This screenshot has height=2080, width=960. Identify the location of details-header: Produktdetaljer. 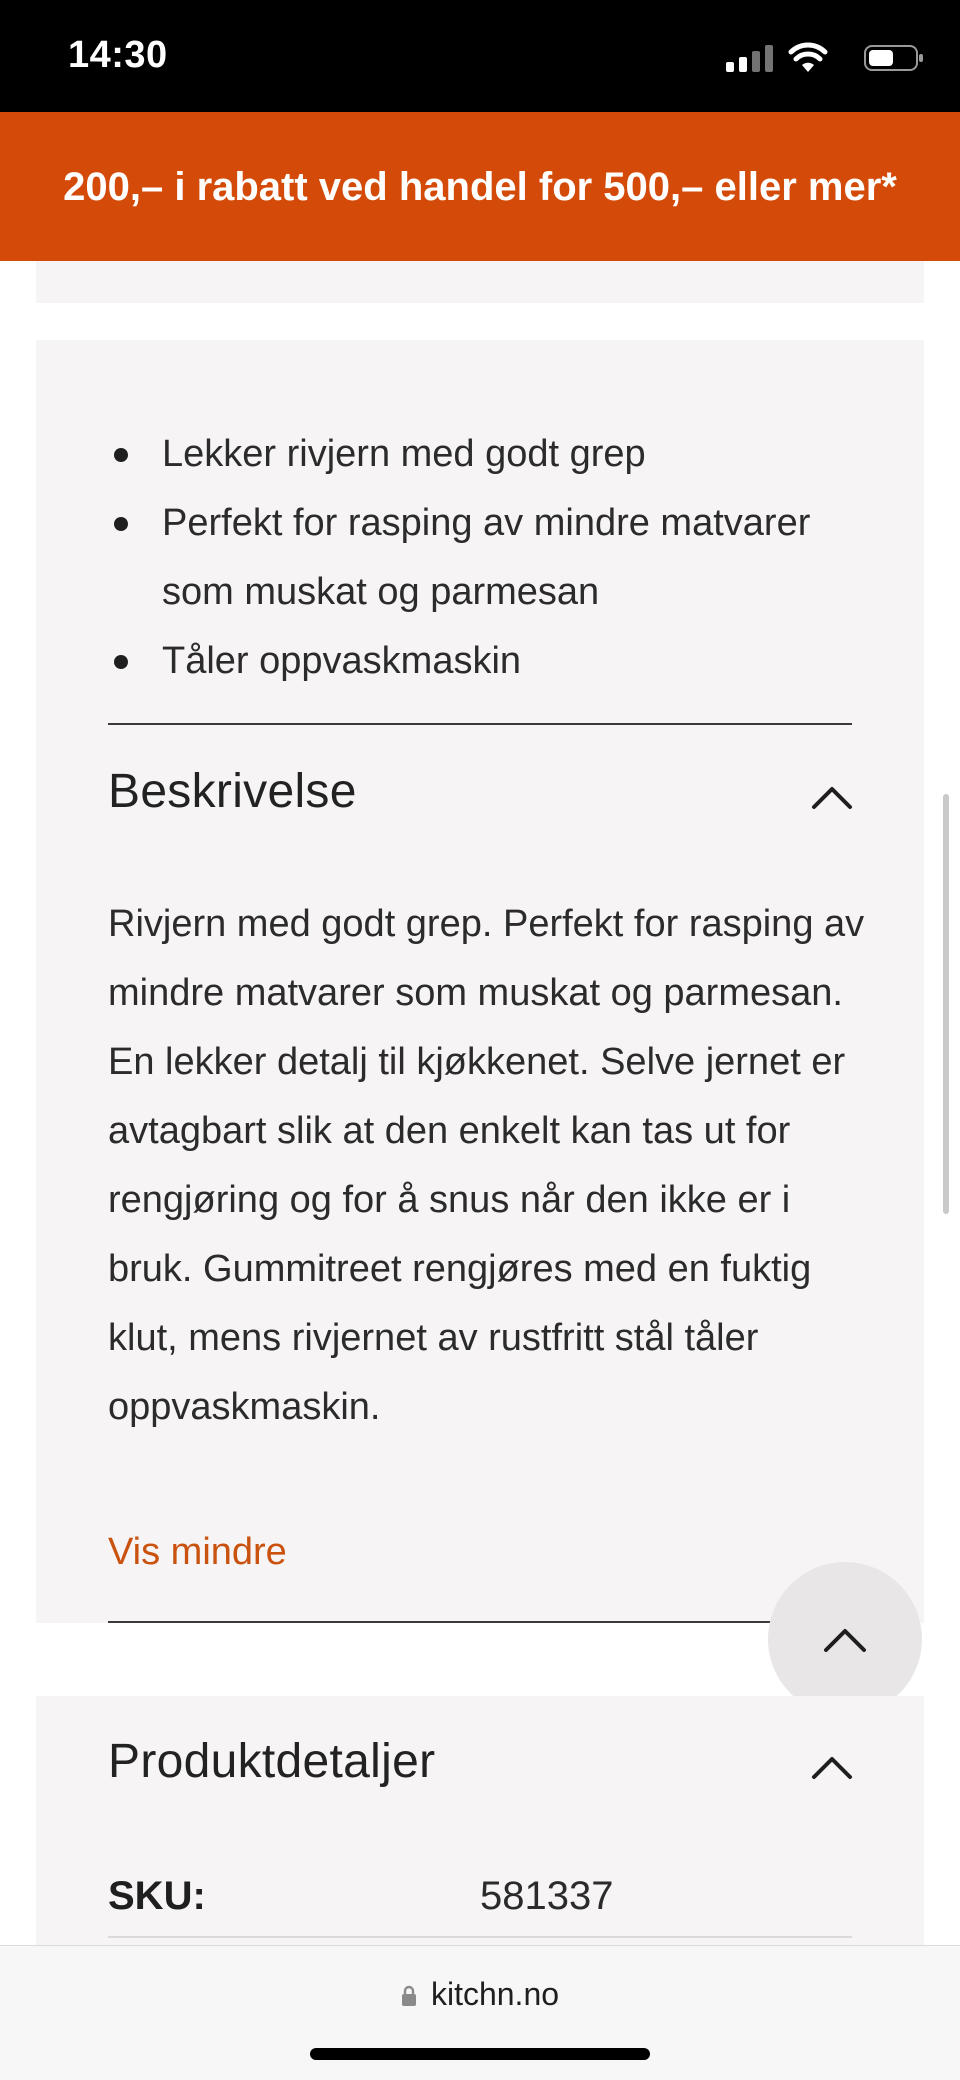
(271, 1761).